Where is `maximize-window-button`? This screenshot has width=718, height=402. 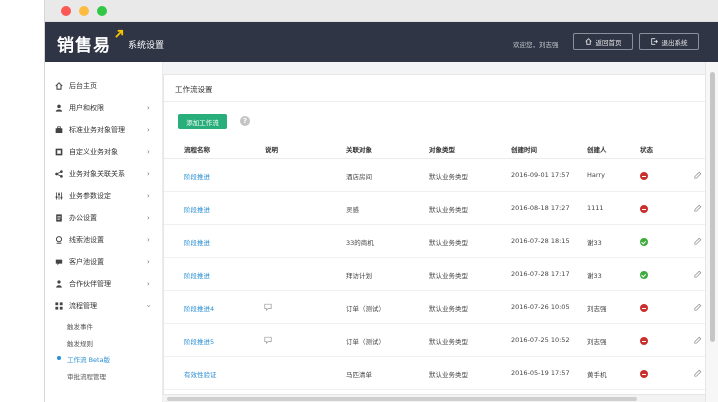 maximize-window-button is located at coordinates (102, 11).